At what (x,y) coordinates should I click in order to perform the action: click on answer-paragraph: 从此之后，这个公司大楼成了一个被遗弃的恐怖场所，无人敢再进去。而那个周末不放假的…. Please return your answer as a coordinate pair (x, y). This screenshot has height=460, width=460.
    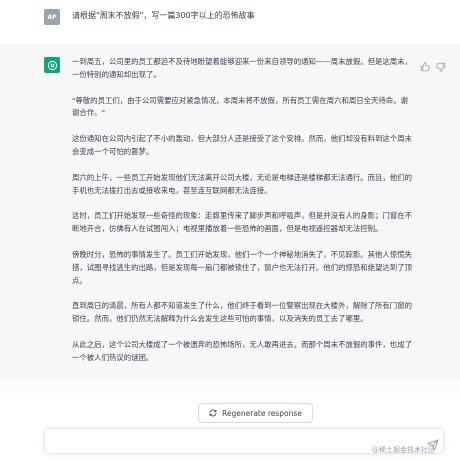
    Looking at the image, I should click on (242, 350).